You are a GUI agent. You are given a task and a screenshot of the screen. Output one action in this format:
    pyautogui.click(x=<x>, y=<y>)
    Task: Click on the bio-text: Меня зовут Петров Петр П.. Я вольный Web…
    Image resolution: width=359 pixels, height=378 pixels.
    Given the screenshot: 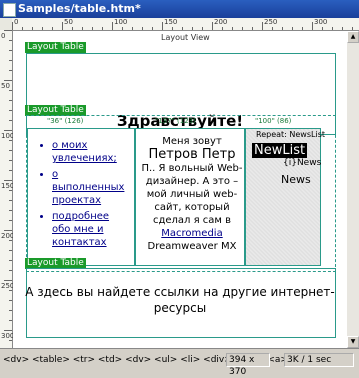 What is the action you would take?
    pyautogui.click(x=192, y=194)
    